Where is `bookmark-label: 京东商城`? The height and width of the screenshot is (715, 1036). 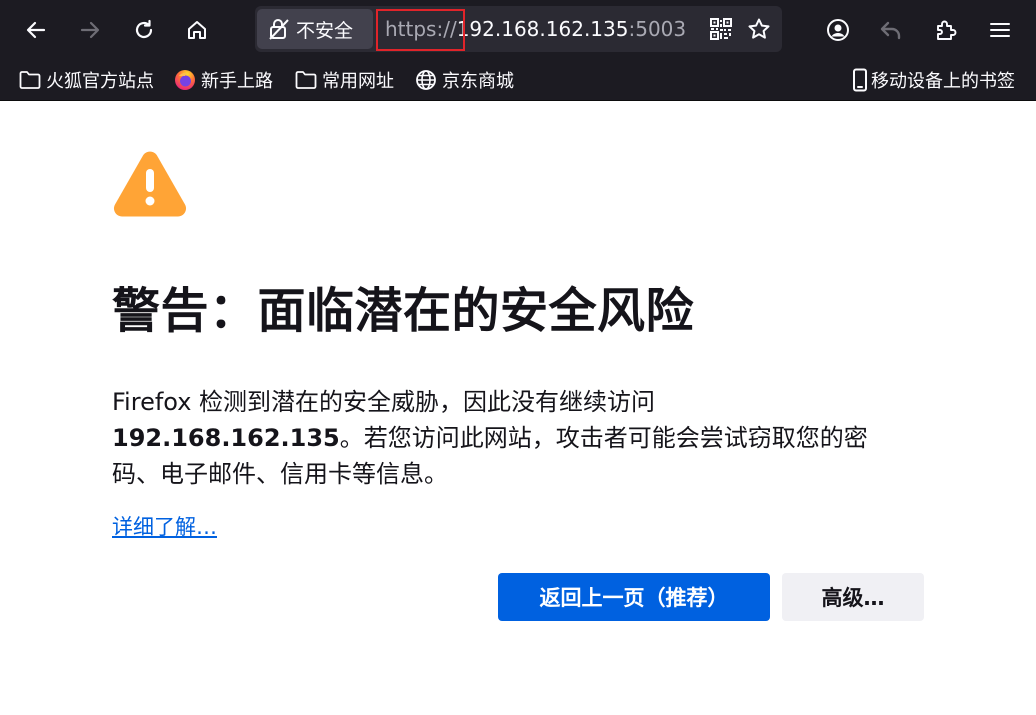 bookmark-label: 京东商城 is located at coordinates (478, 81).